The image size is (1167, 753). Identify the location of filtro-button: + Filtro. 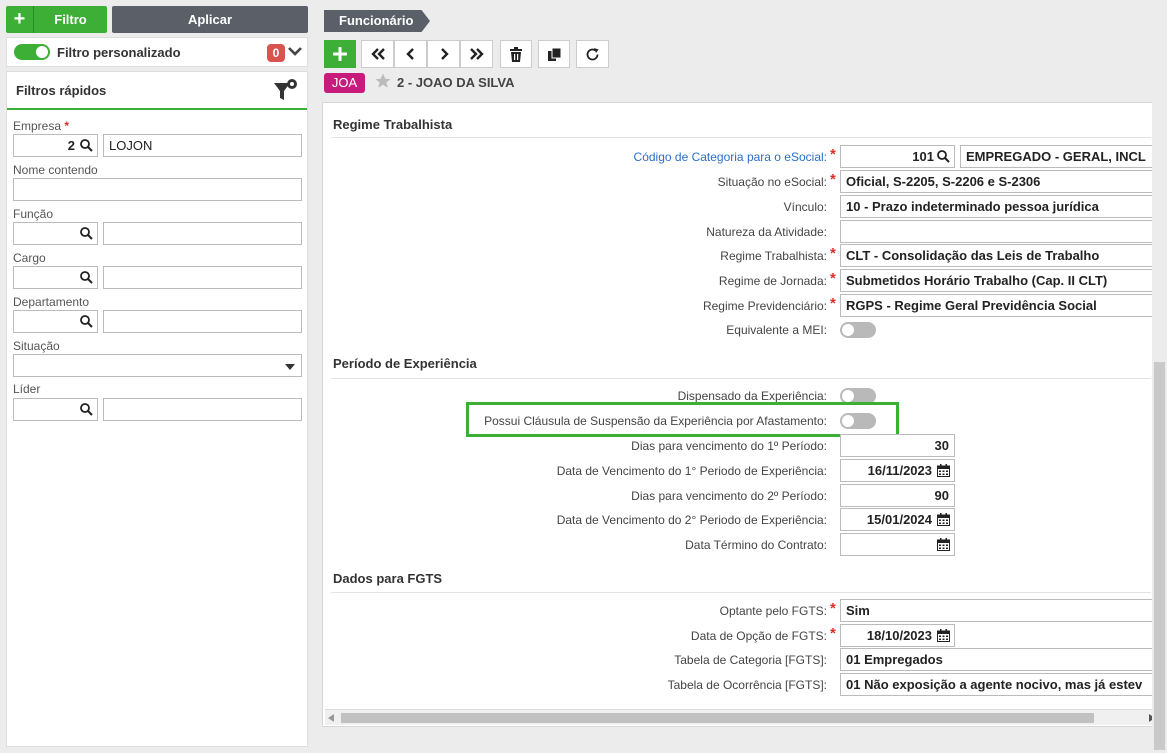
(56, 19).